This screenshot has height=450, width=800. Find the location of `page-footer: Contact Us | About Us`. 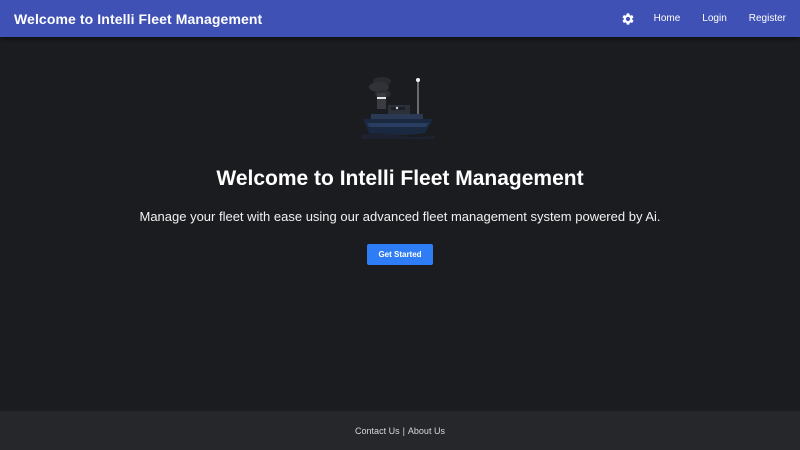

page-footer: Contact Us | About Us is located at coordinates (400, 430).